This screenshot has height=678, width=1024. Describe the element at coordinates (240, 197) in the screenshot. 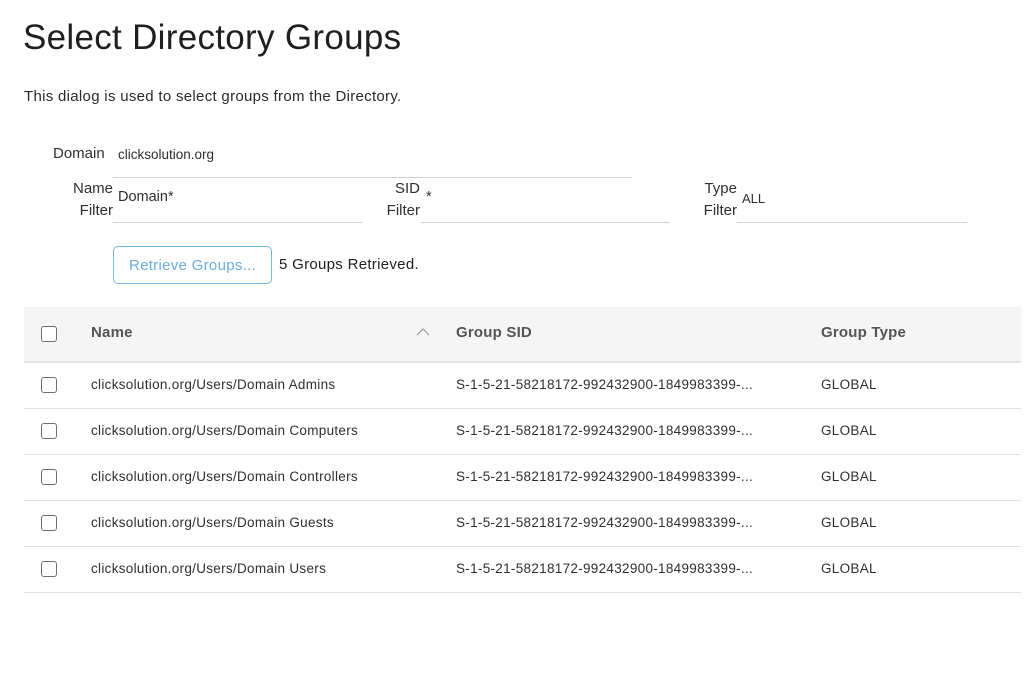

I see `name-filter-input` at that location.